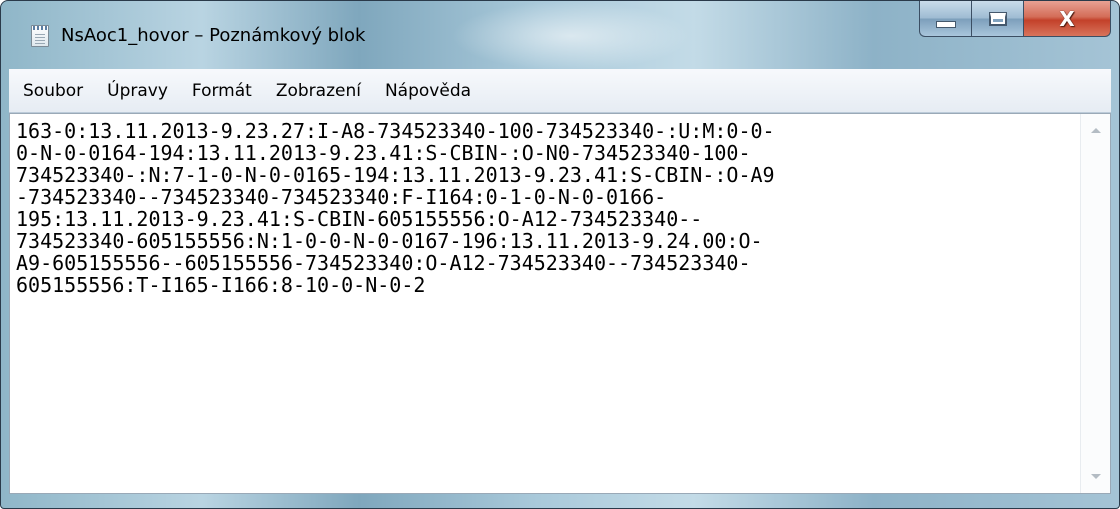  Describe the element at coordinates (53, 91) in the screenshot. I see `menu-soubor: Soubor` at that location.